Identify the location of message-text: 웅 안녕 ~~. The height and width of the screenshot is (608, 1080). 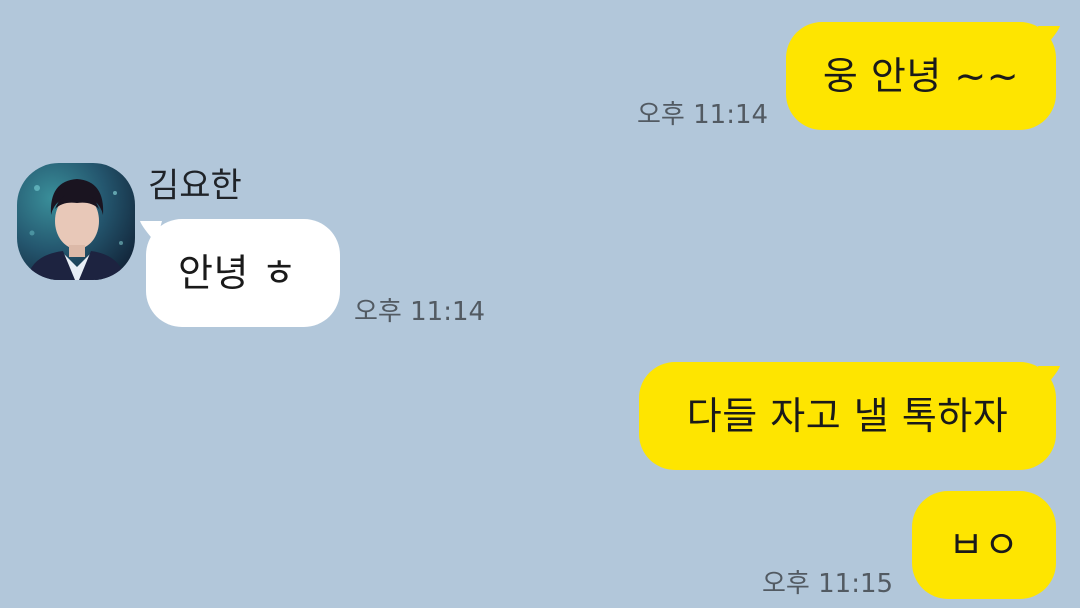
(921, 76).